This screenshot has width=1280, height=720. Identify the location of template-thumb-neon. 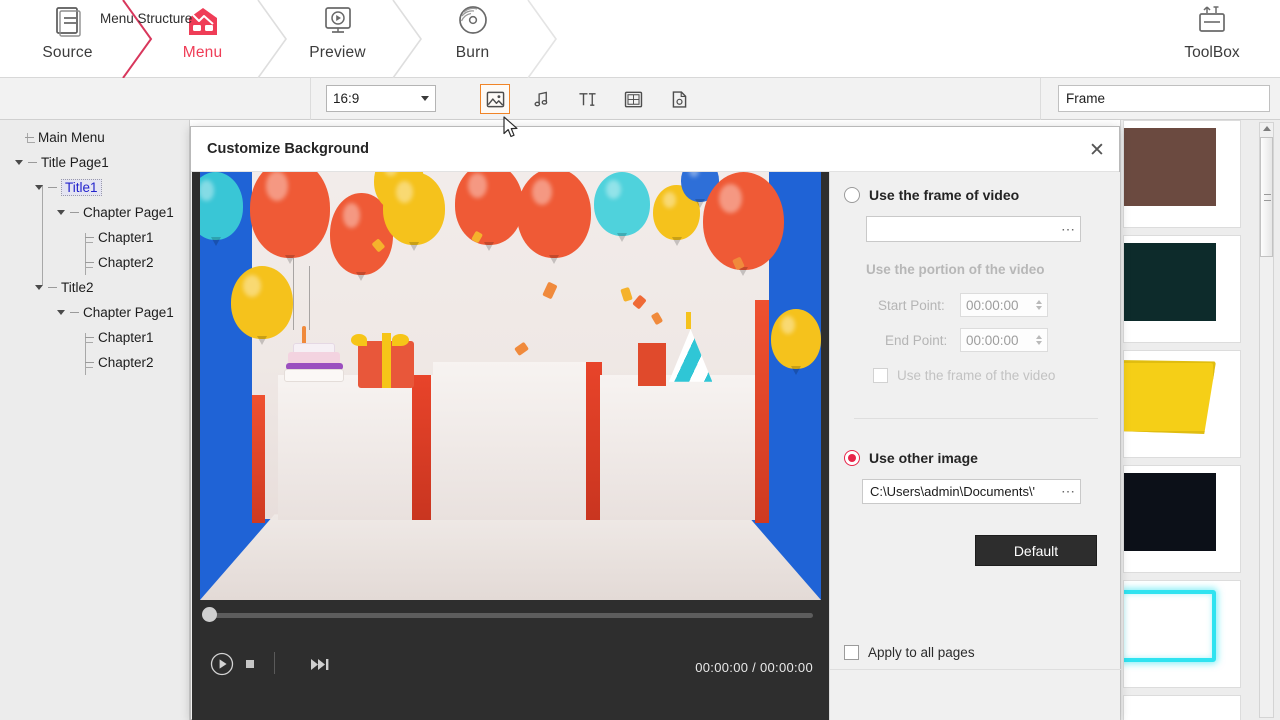
(1182, 634).